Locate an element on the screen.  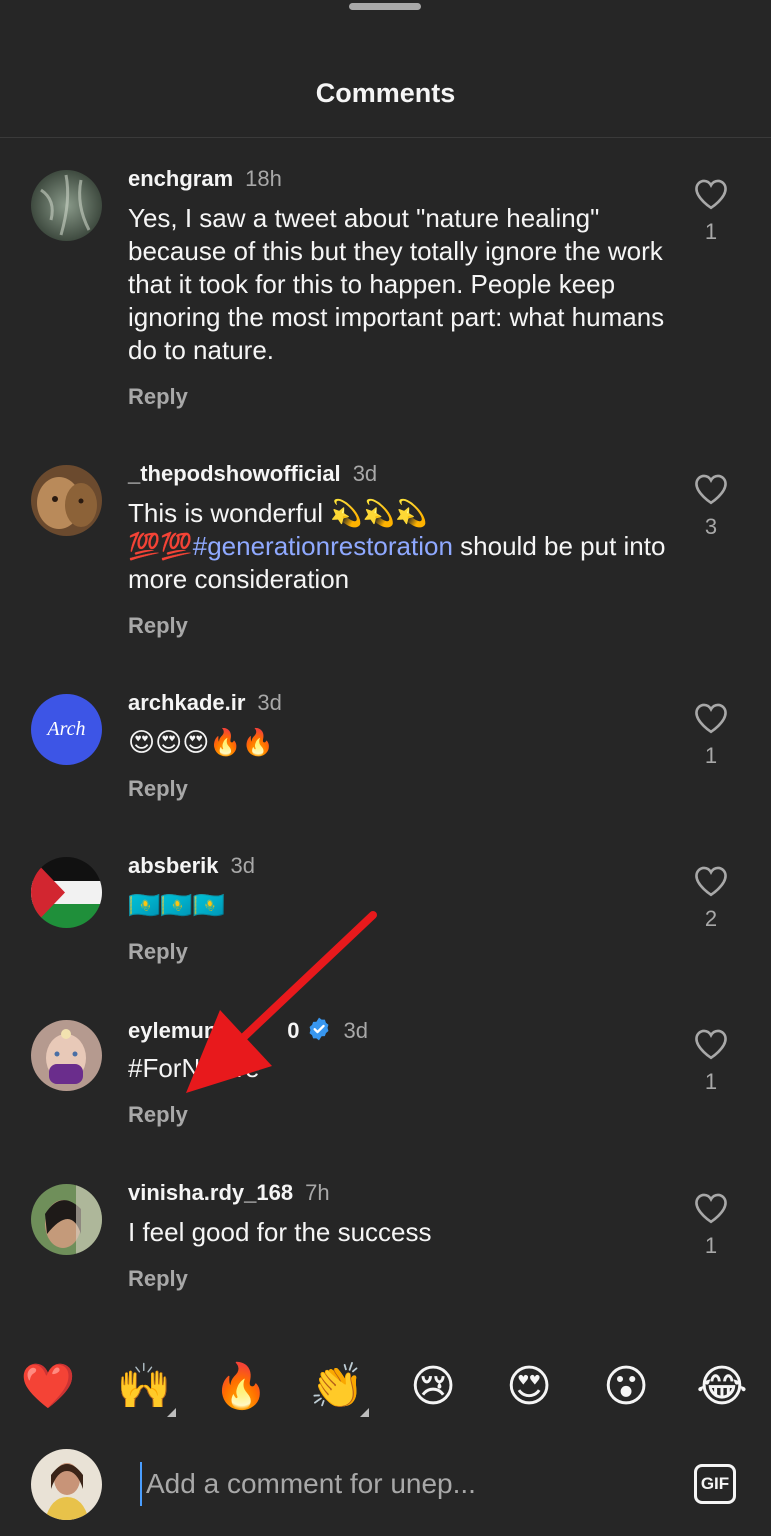
comment-meta: archkade.ir 3d is located at coordinates (205, 703).